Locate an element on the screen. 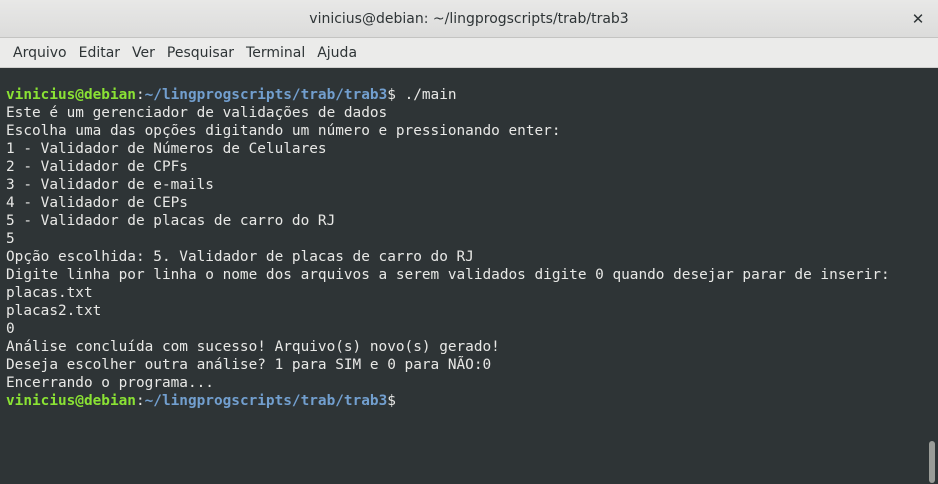 The height and width of the screenshot is (484, 938). menu-terminal: Terminal is located at coordinates (275, 53).